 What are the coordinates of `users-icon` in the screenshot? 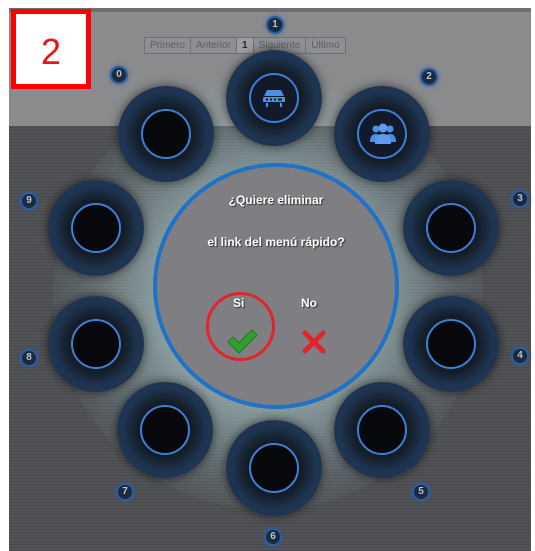 It's located at (383, 133).